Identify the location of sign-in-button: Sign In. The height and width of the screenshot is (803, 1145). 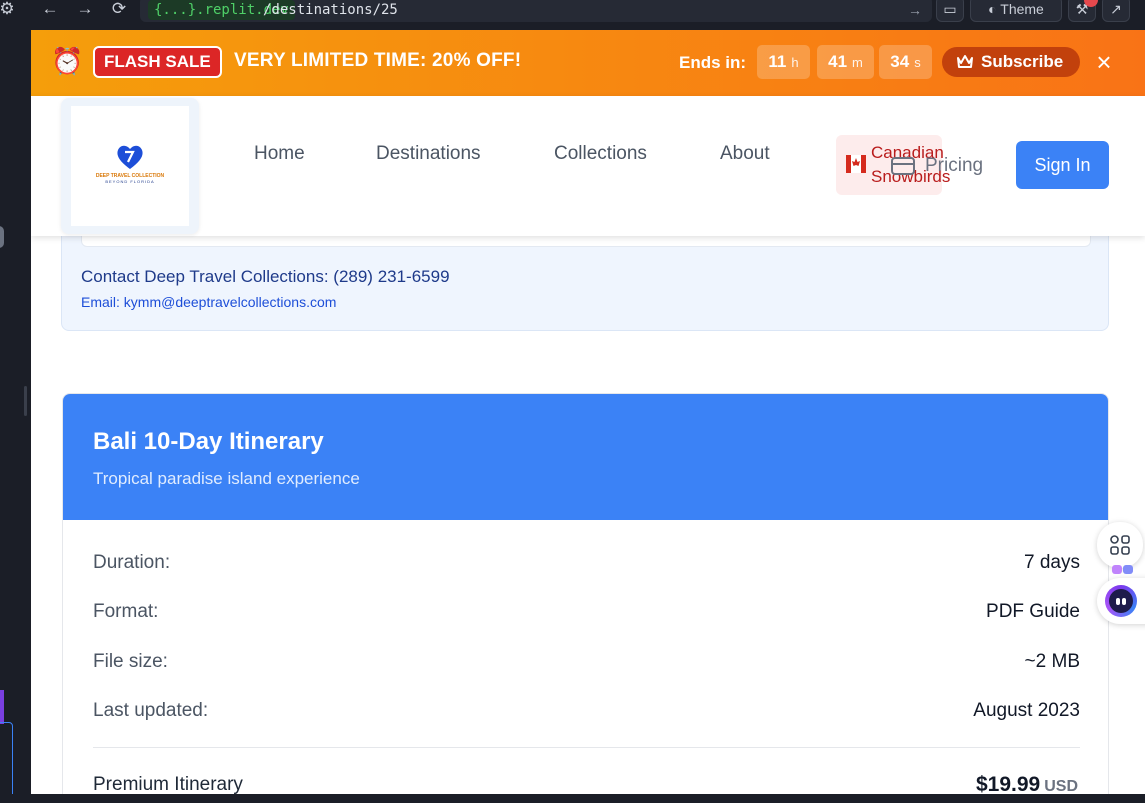
(1062, 165).